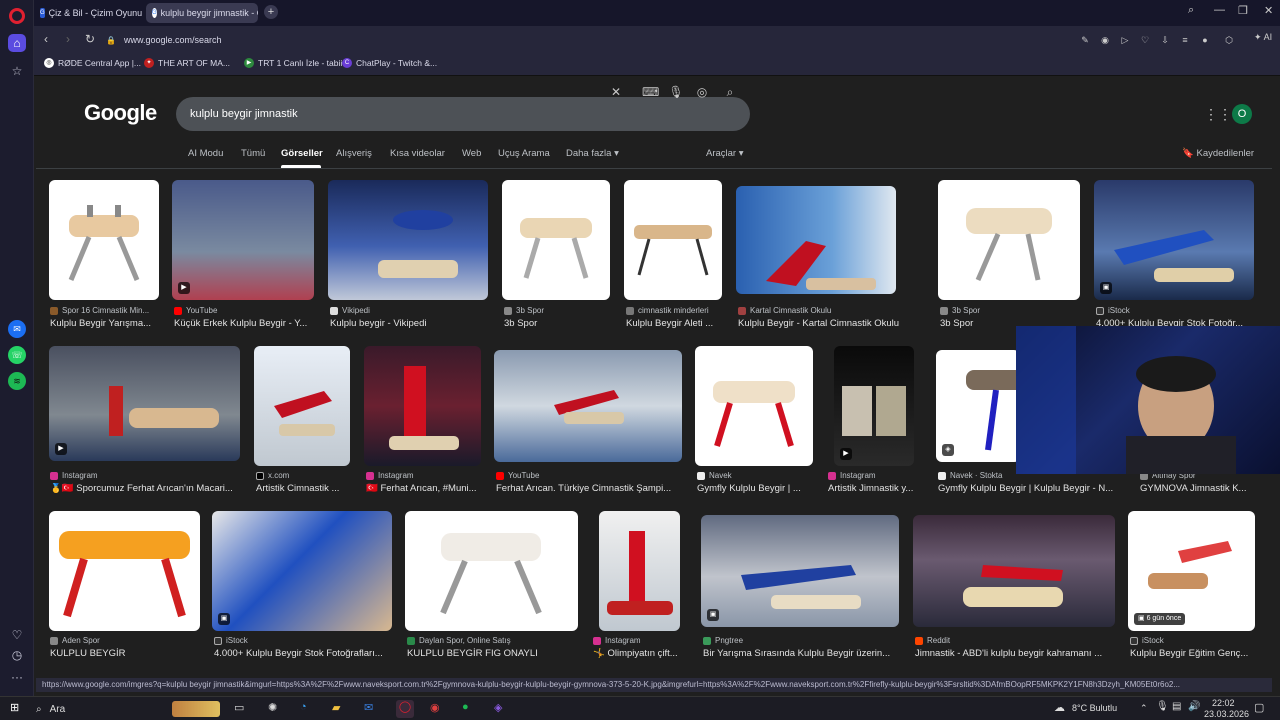  I want to click on notifications-icon: ▢, so click(1259, 707).